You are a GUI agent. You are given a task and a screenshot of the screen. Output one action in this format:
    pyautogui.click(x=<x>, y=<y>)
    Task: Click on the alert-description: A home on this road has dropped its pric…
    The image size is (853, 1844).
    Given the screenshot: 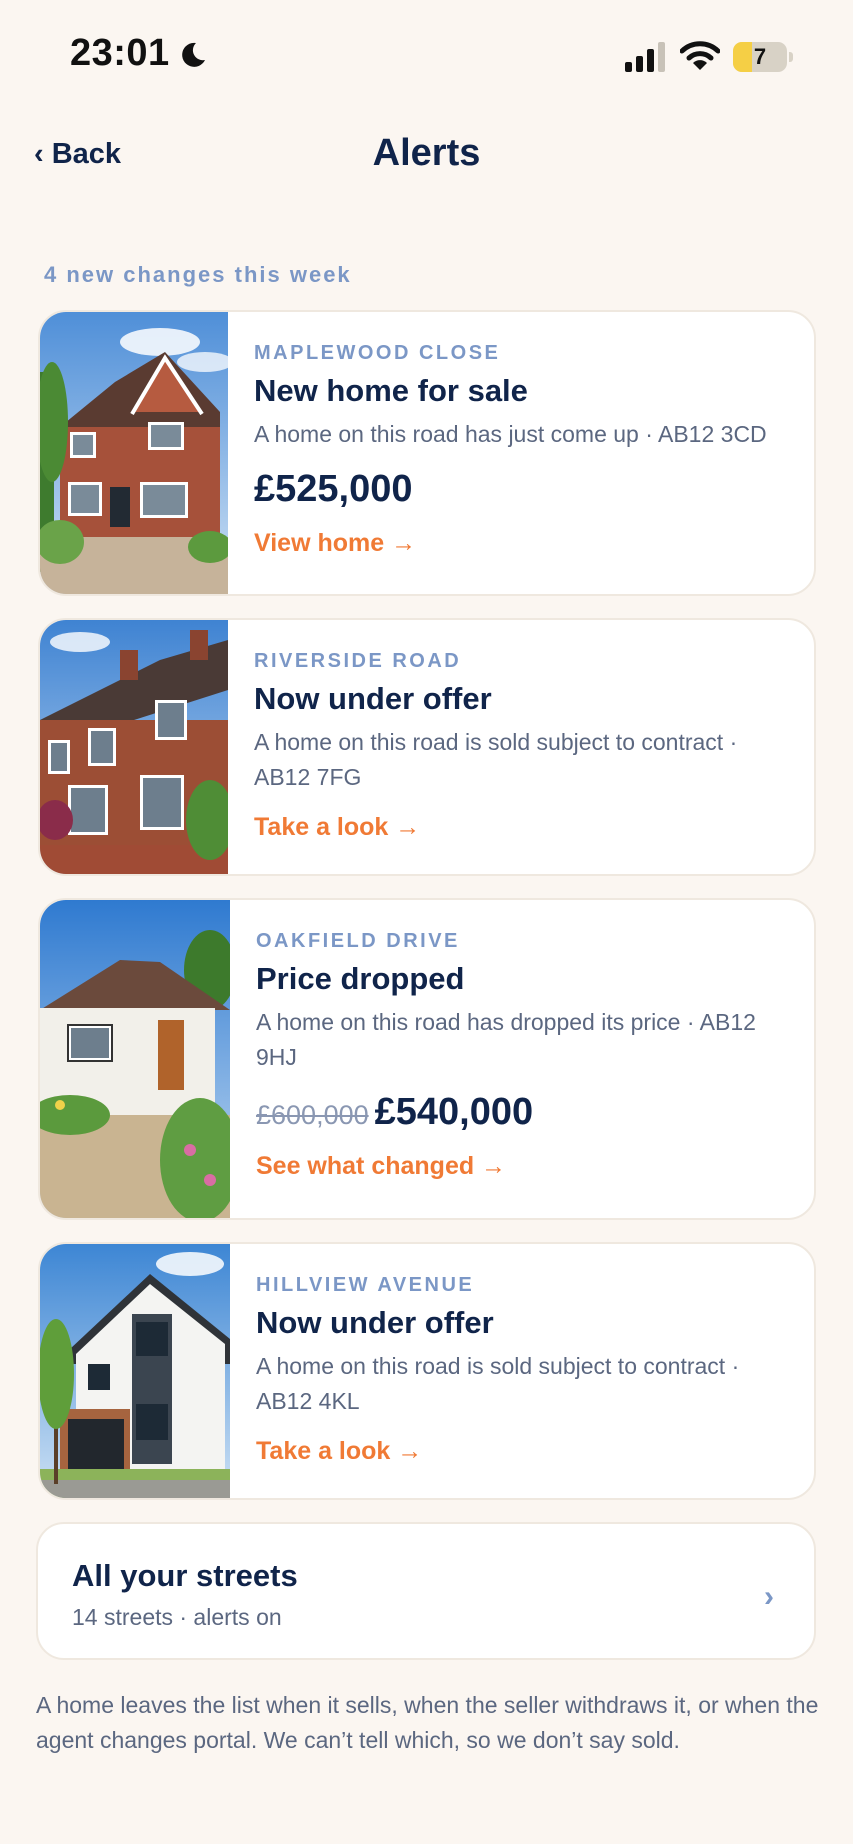 What is the action you would take?
    pyautogui.click(x=506, y=1039)
    